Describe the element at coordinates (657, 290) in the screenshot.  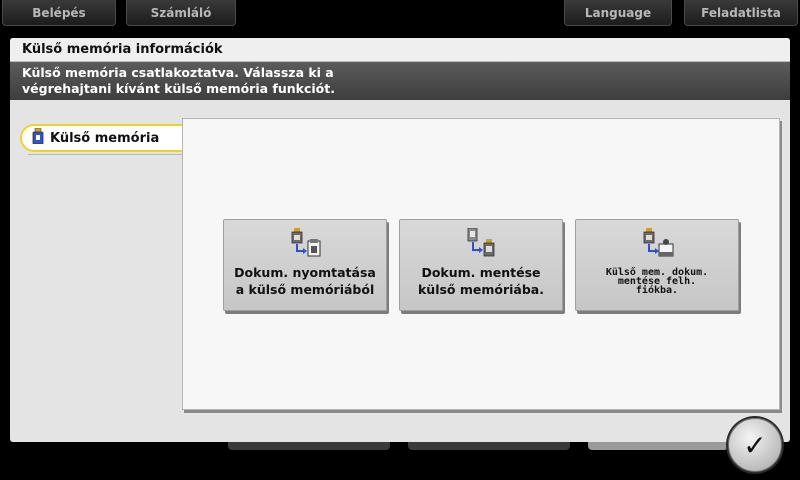
I see `usb-to-user-box-line-3: fiókba.` at that location.